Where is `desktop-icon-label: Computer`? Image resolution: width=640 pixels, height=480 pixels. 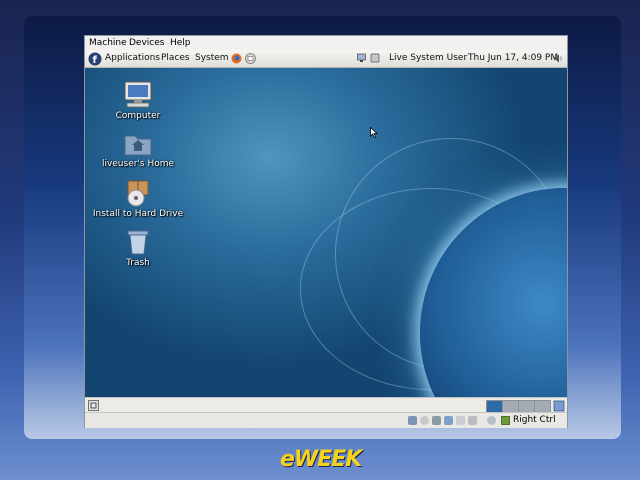
desktop-icon-label: Computer is located at coordinates (138, 116).